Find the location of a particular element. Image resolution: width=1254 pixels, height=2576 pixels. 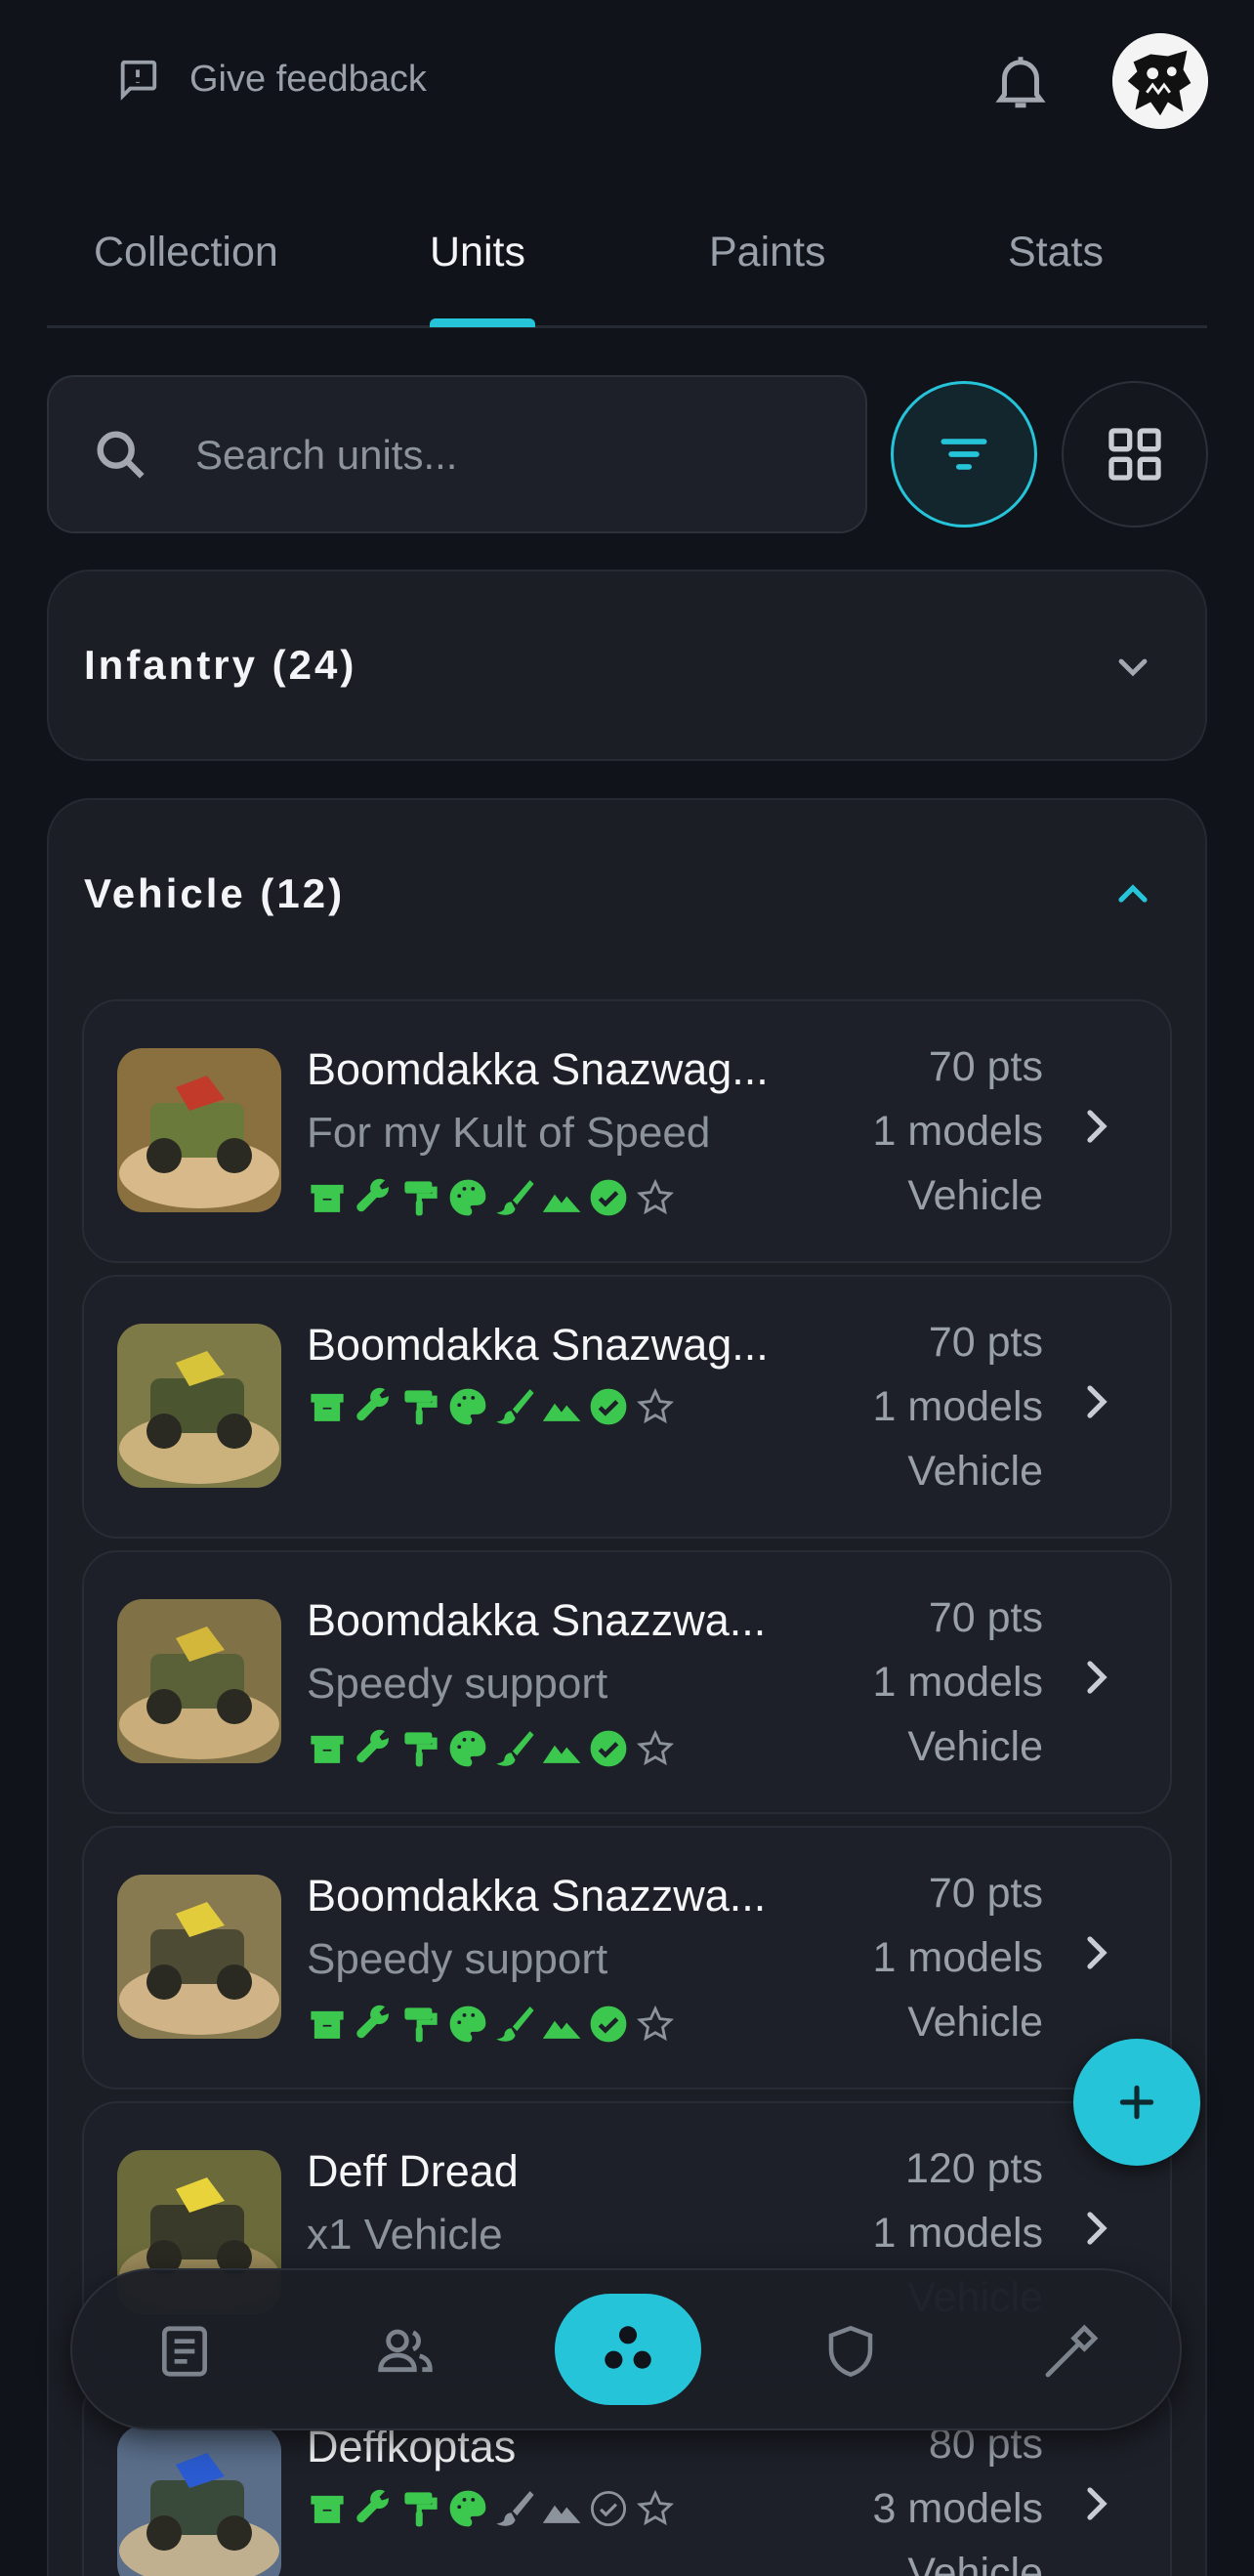

nav-shield is located at coordinates (851, 2351).